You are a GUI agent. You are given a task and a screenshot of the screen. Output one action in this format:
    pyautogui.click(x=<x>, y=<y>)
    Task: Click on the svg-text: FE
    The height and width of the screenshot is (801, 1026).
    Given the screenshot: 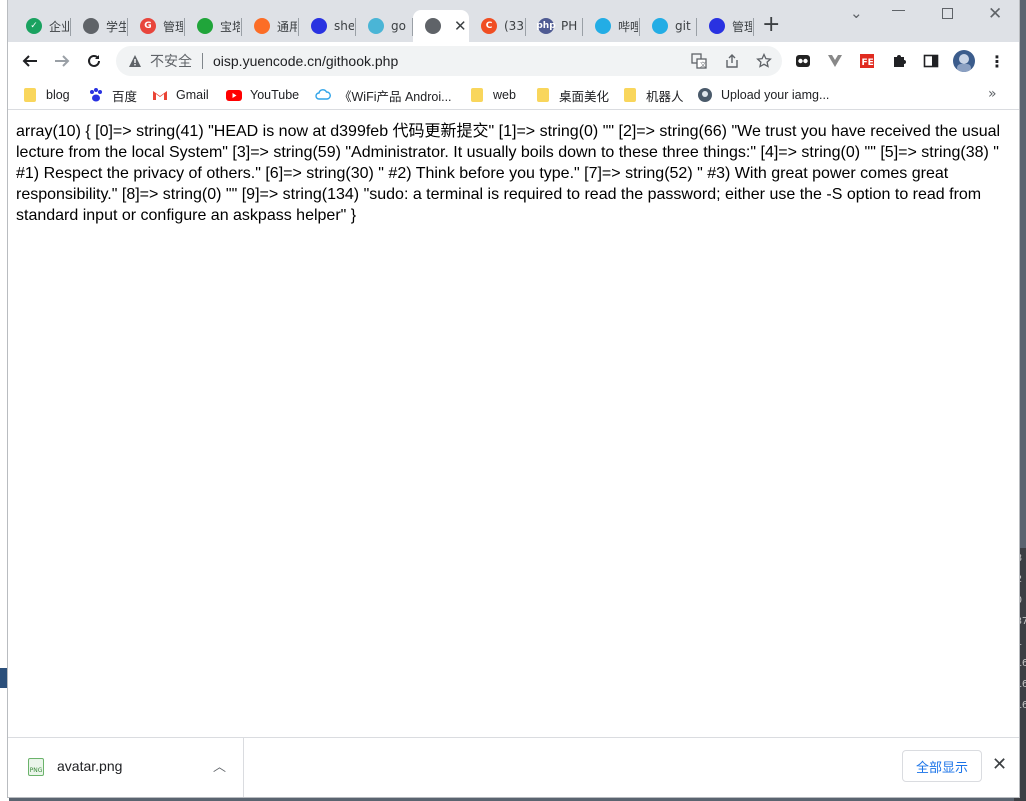 What is the action you would take?
    pyautogui.click(x=868, y=63)
    